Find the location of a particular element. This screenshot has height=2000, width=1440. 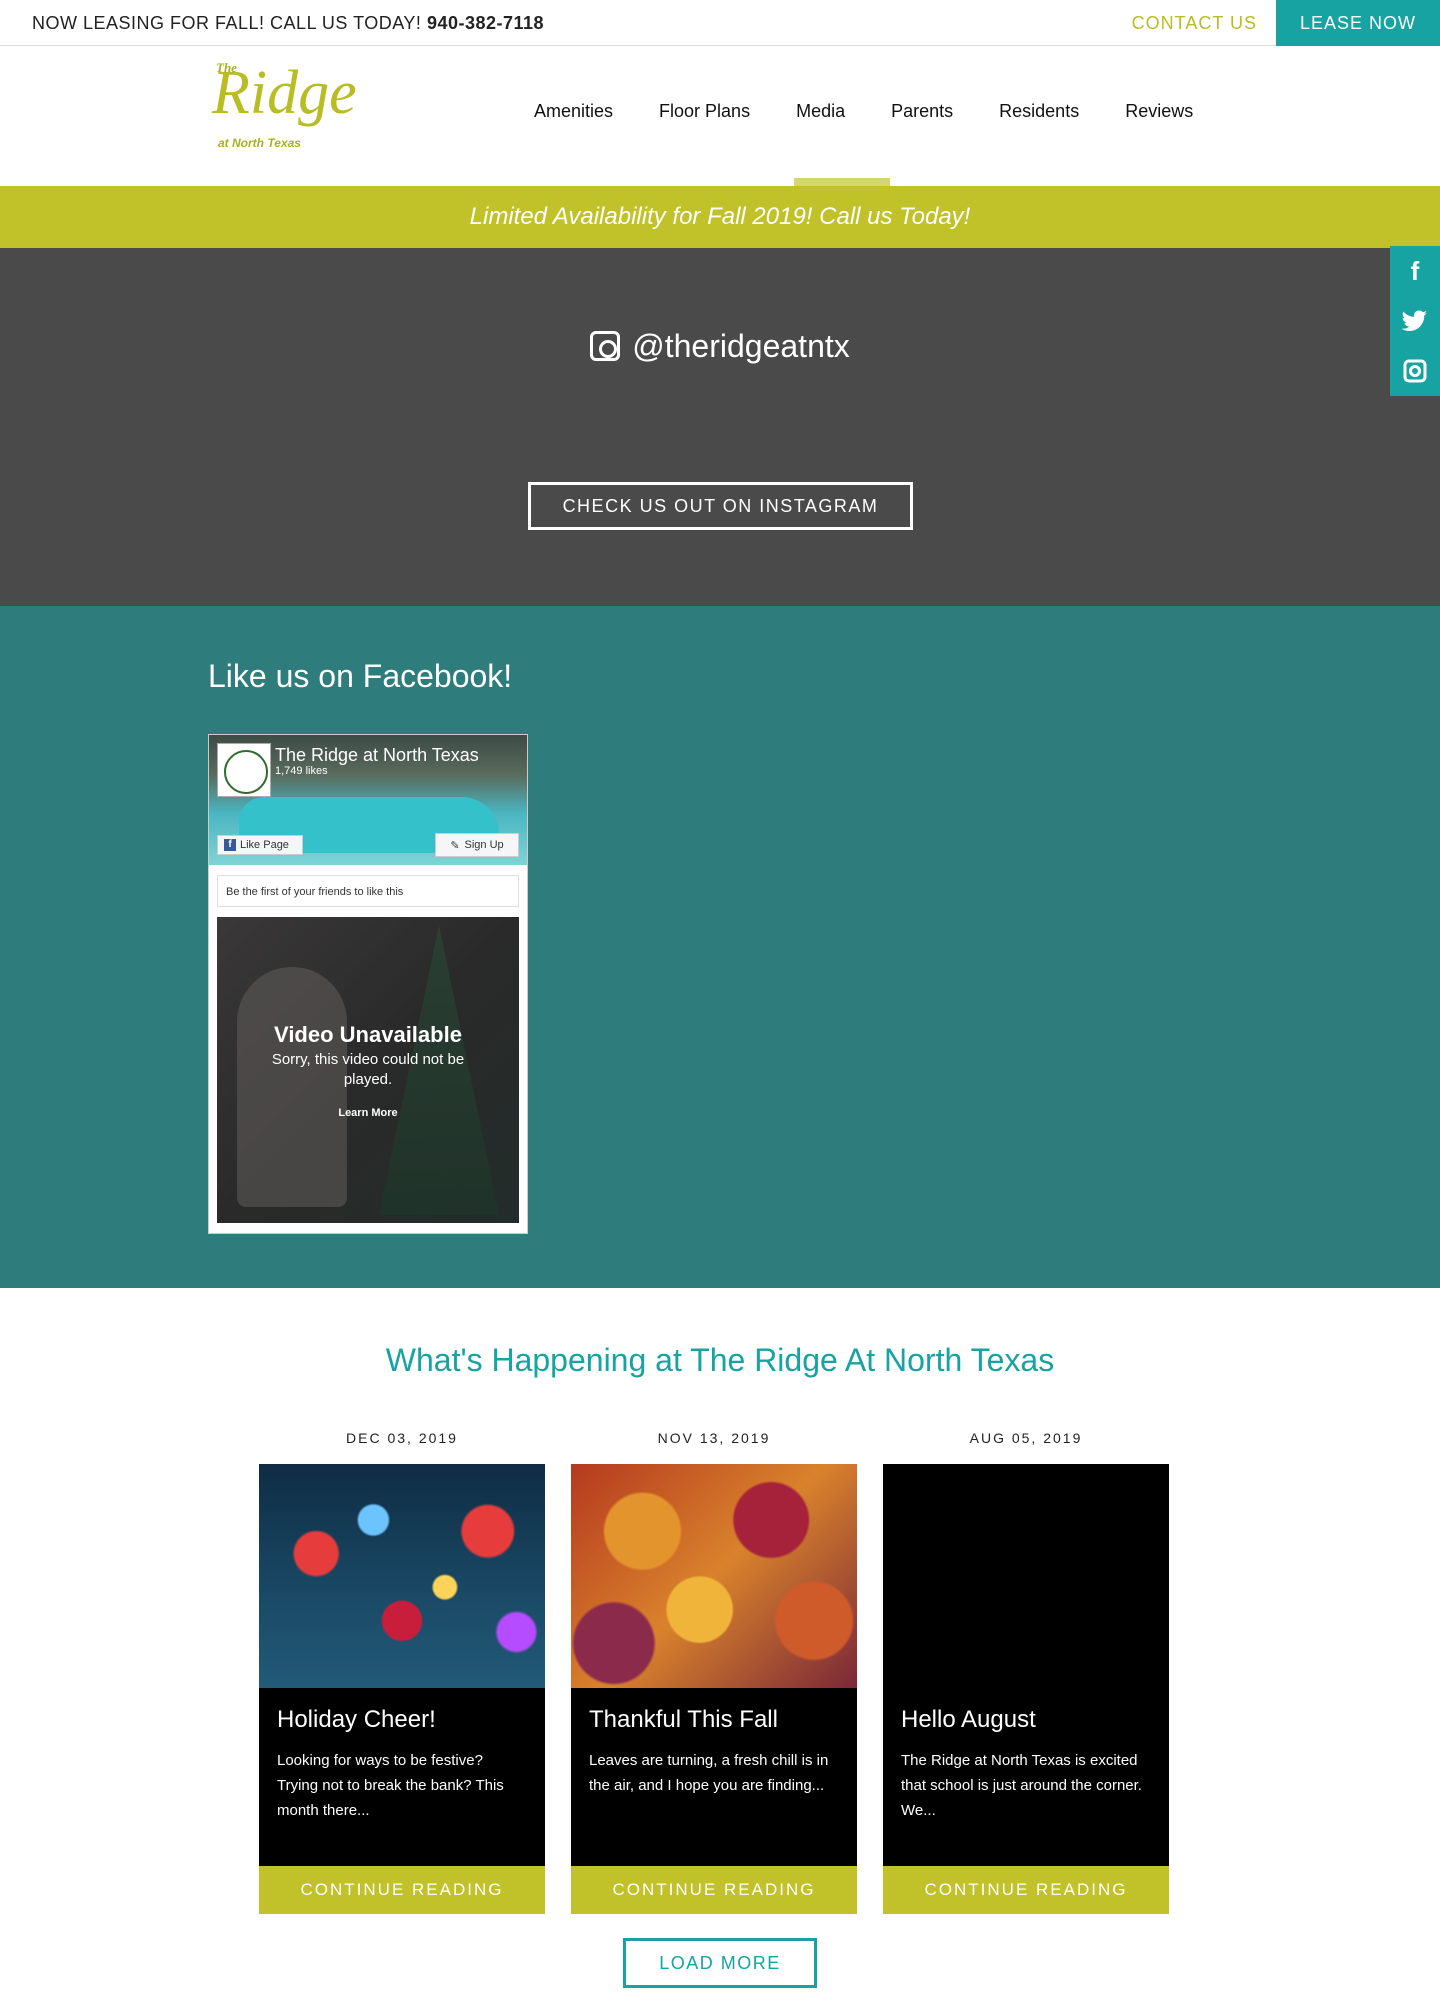

facebook-like-button: f Like Page is located at coordinates (260, 845).